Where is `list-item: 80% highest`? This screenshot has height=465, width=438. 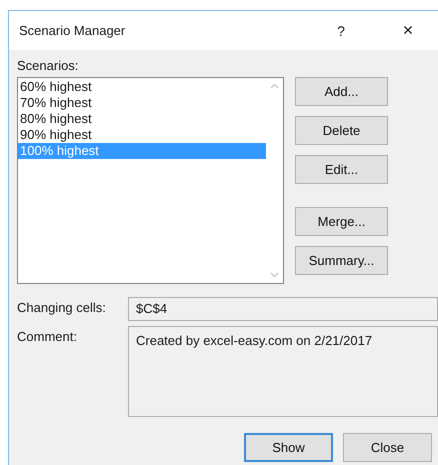 list-item: 80% highest is located at coordinates (142, 119).